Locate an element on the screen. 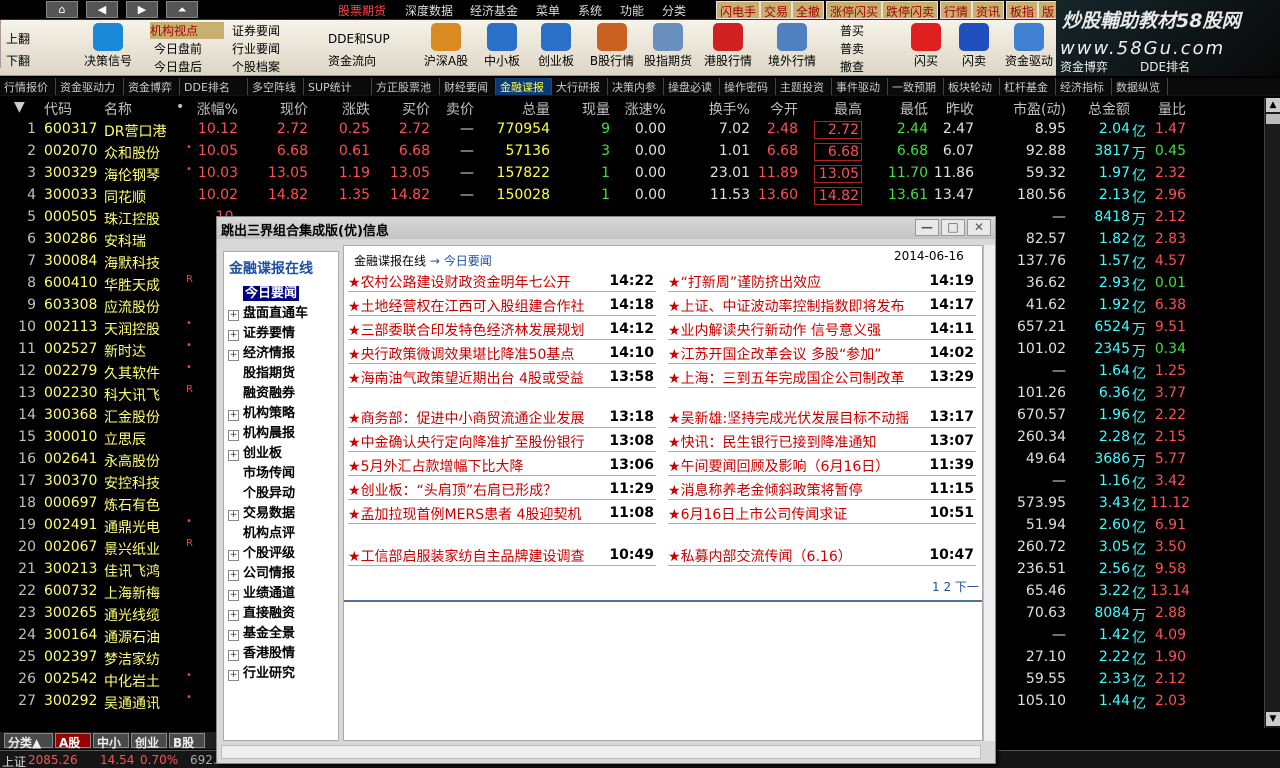 Image resolution: width=1280 pixels, height=768 pixels. column-header-4: 现价 is located at coordinates (276, 109).